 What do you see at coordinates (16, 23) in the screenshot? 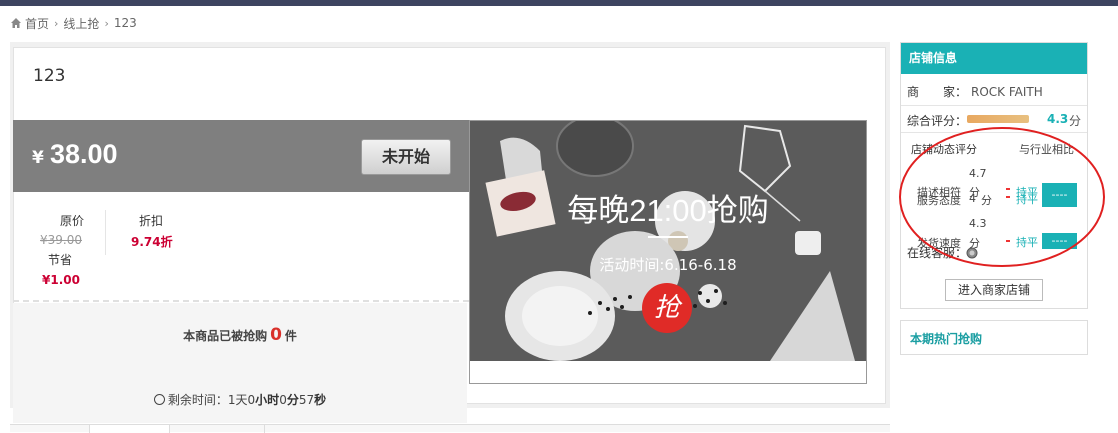
I see `home-icon` at bounding box center [16, 23].